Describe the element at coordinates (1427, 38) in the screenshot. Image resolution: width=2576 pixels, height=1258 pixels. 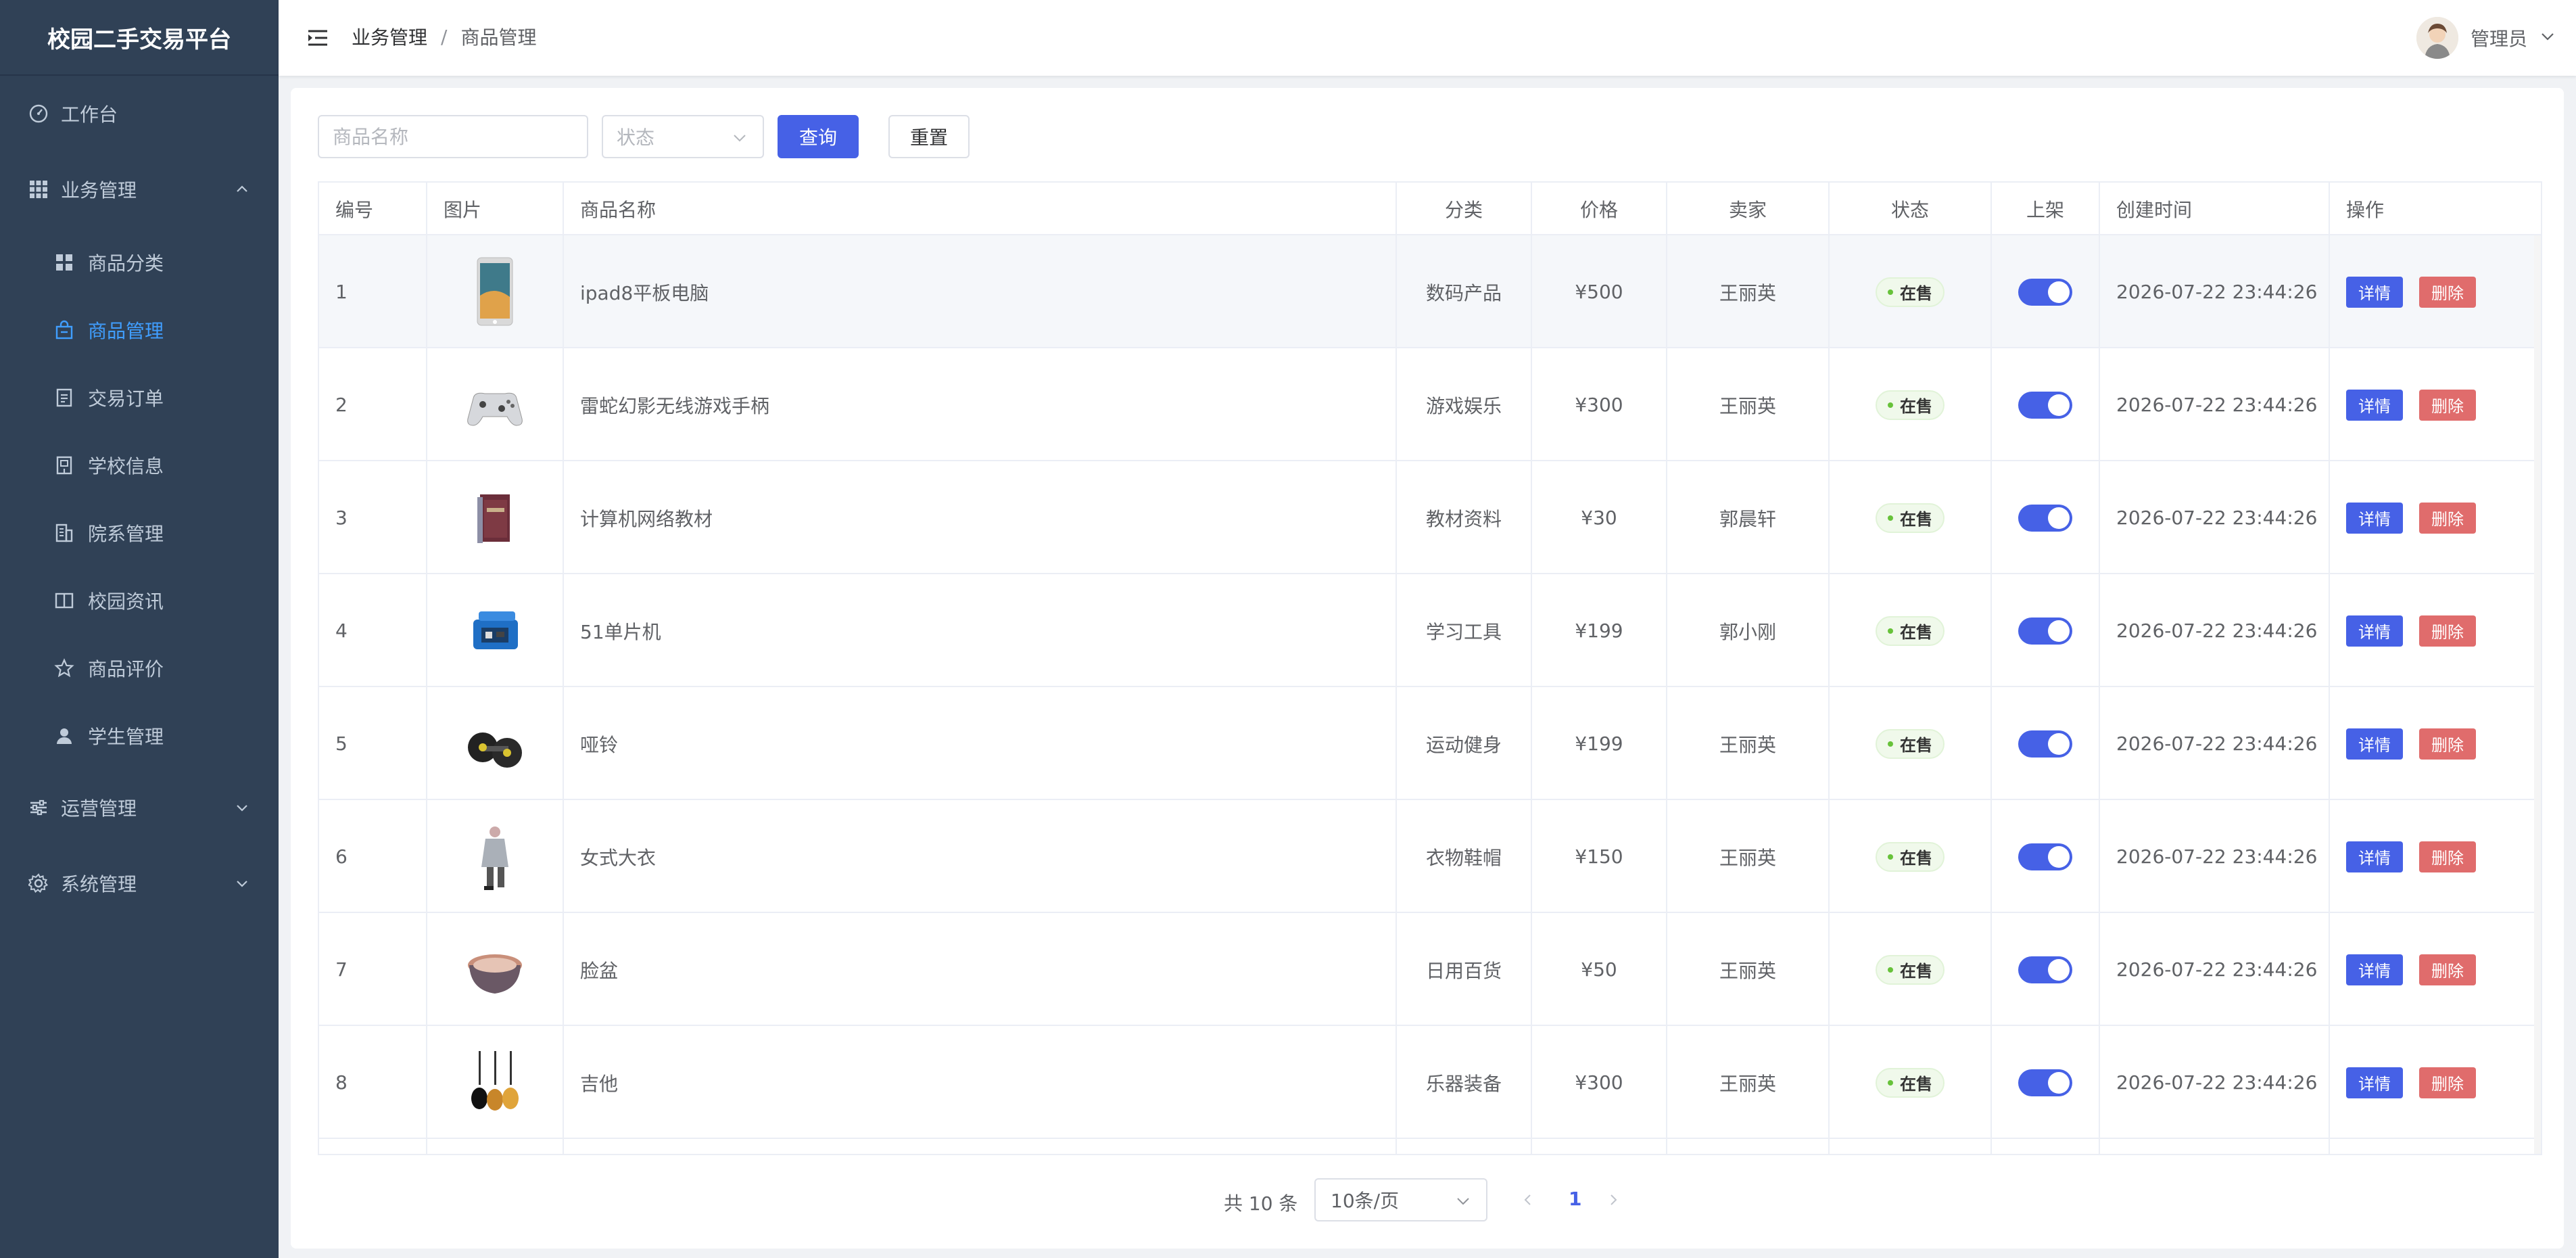
I see `top-header: 业务管理 / 商品管理 管理员` at that location.